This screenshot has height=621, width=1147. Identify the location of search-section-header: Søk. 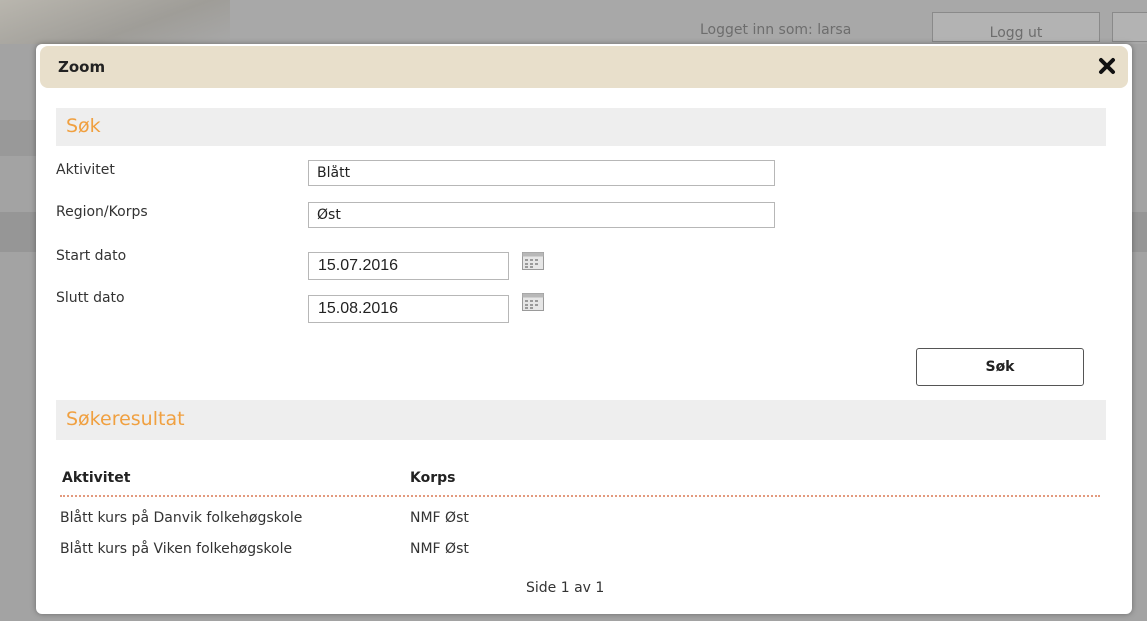
(581, 127).